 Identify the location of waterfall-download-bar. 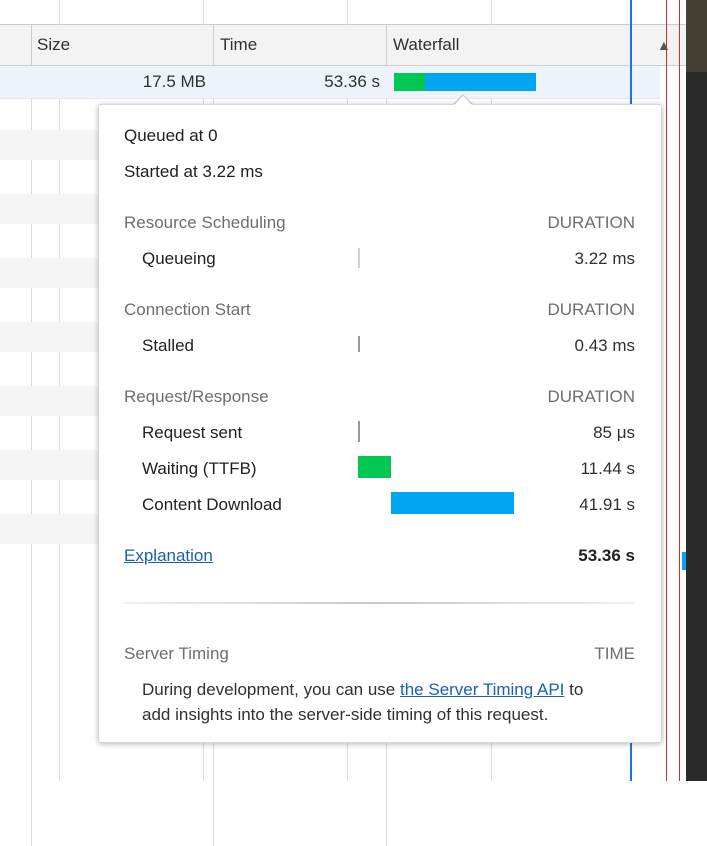
(480, 82).